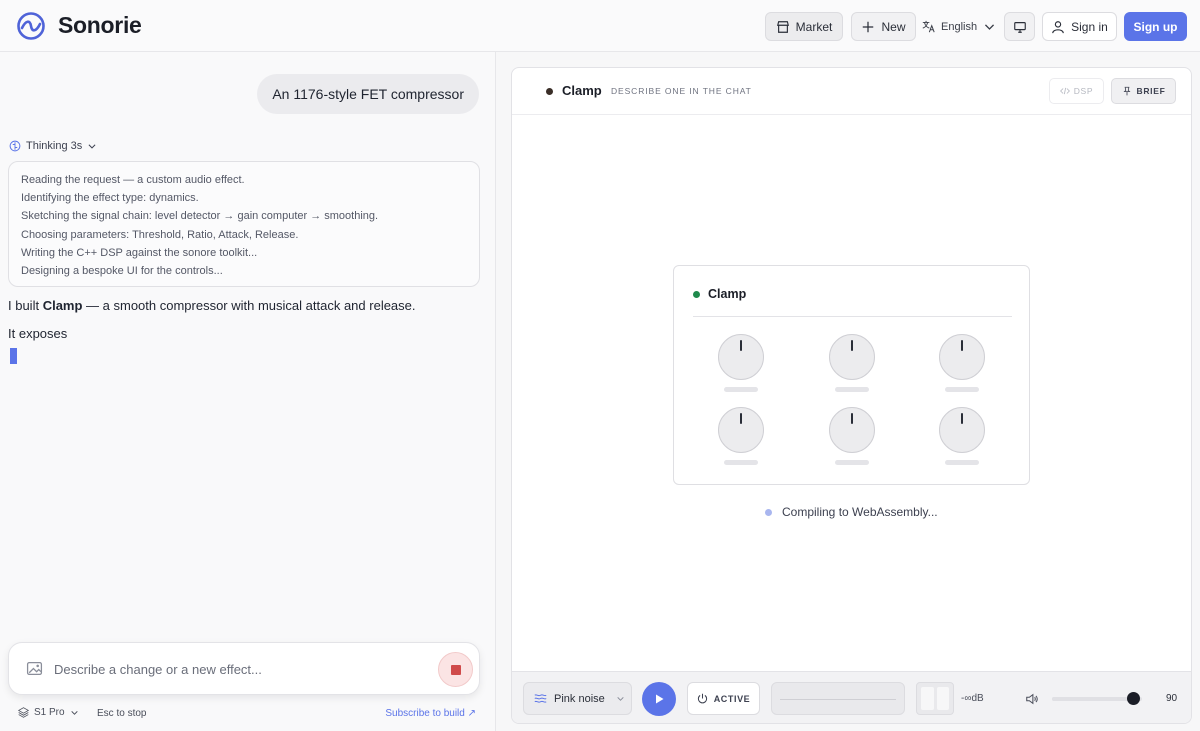 The width and height of the screenshot is (1200, 731). What do you see at coordinates (972, 698) in the screenshot?
I see `db-readout: -∞dB` at bounding box center [972, 698].